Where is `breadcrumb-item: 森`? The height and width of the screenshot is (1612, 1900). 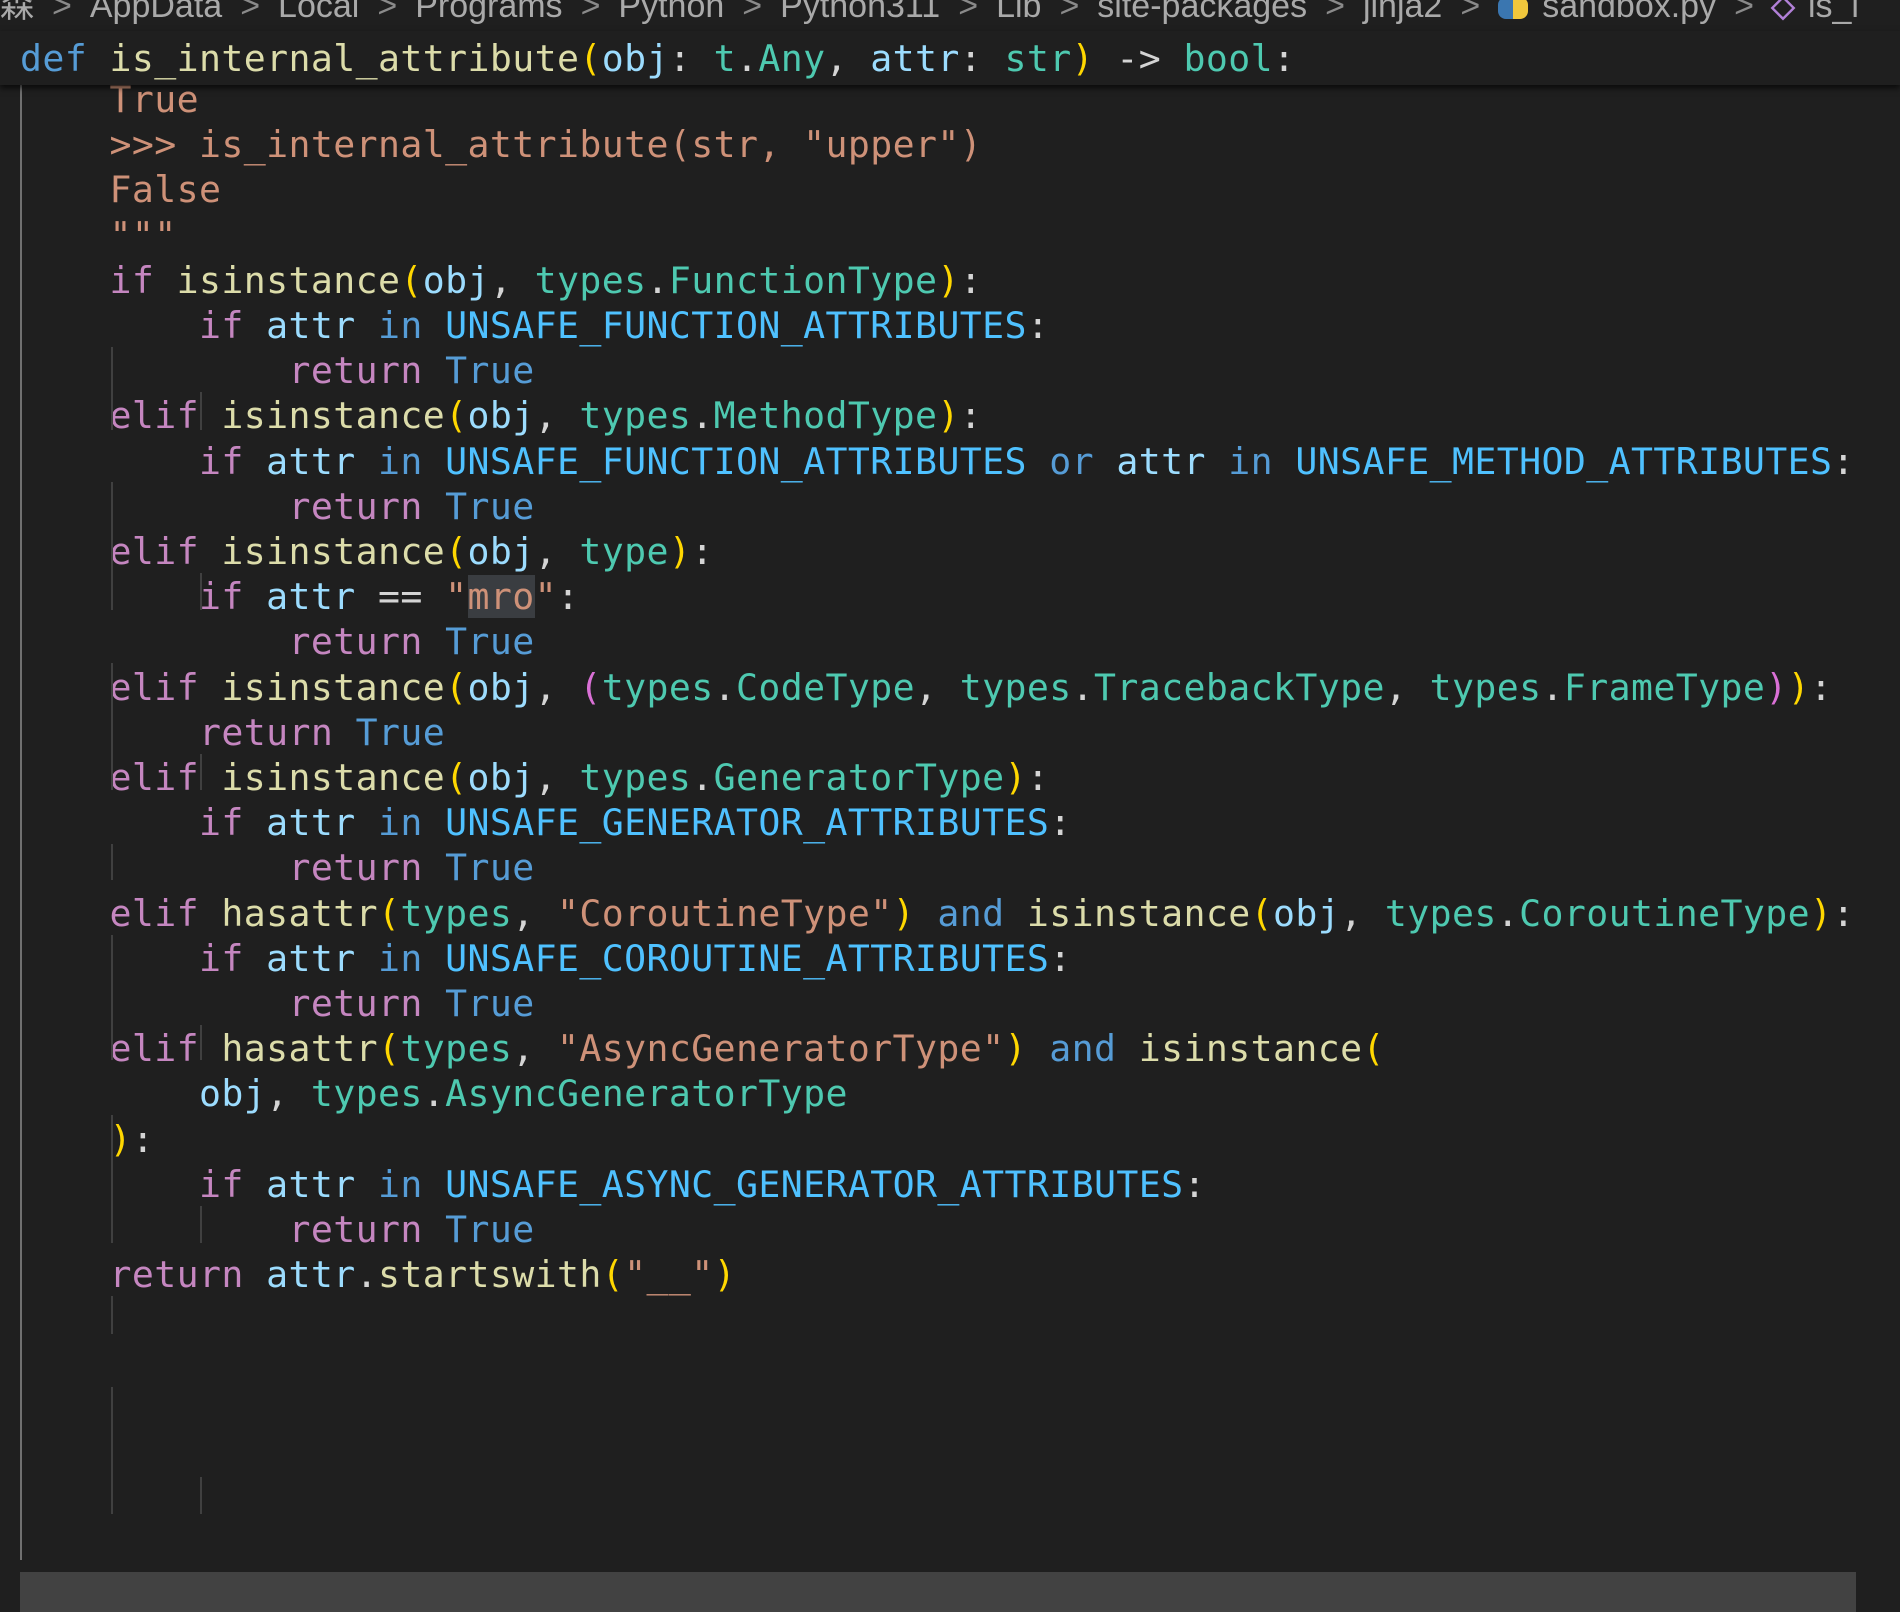
breadcrumb-item: 森 is located at coordinates (17, 12).